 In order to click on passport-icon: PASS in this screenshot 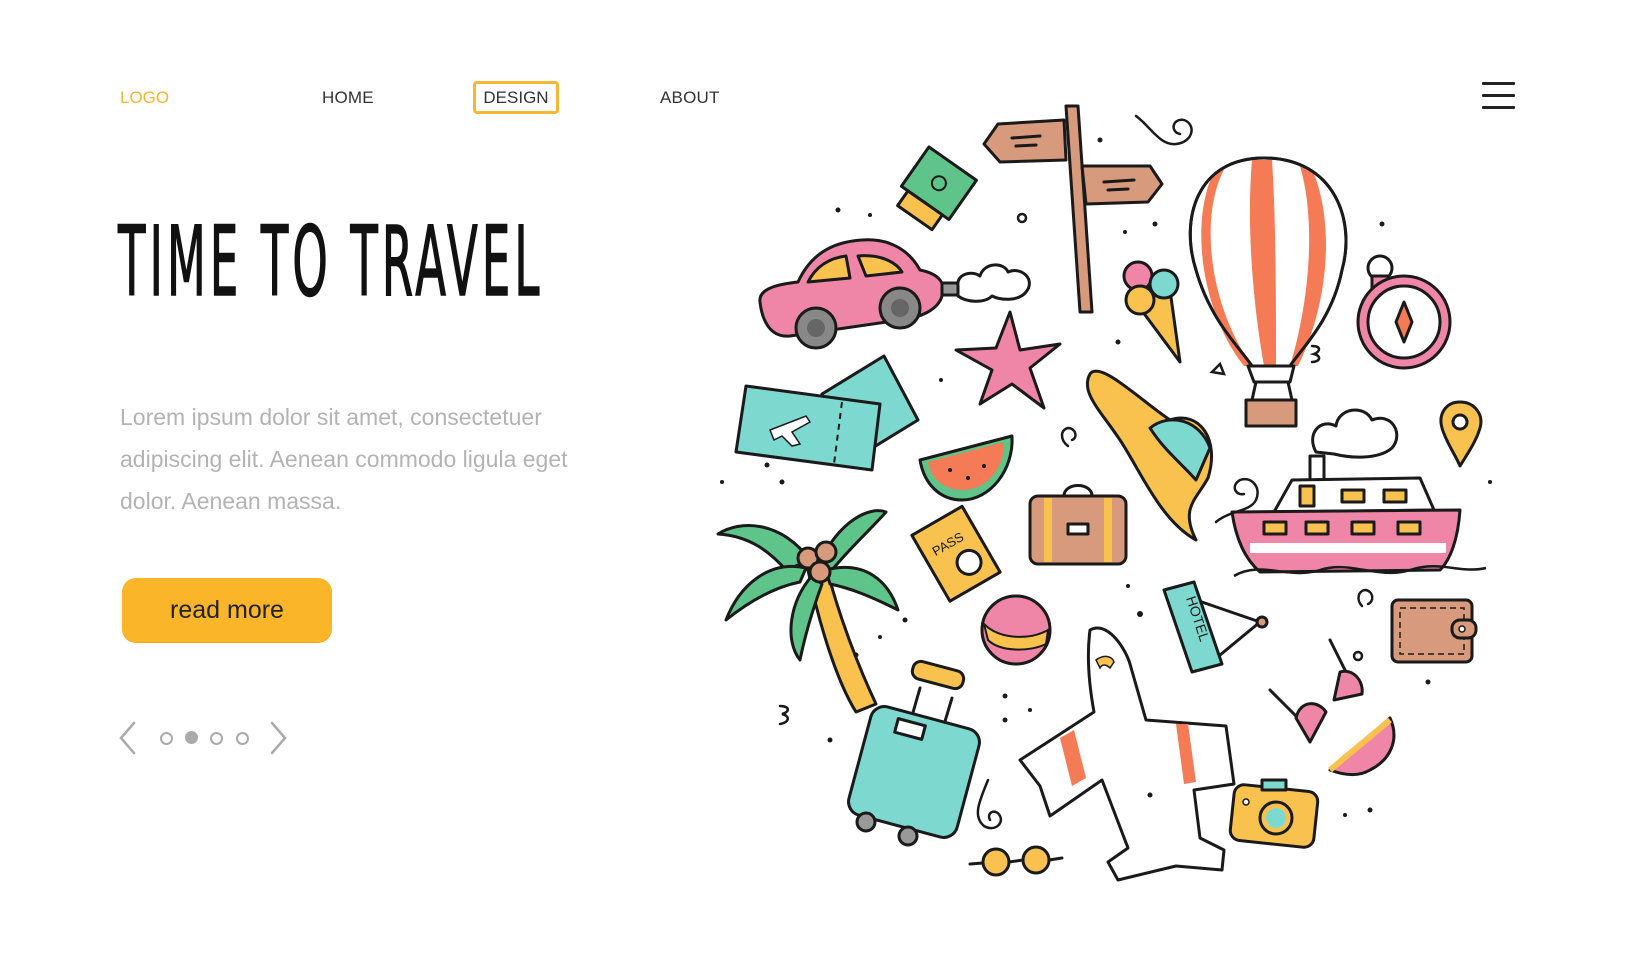, I will do `click(956, 553)`.